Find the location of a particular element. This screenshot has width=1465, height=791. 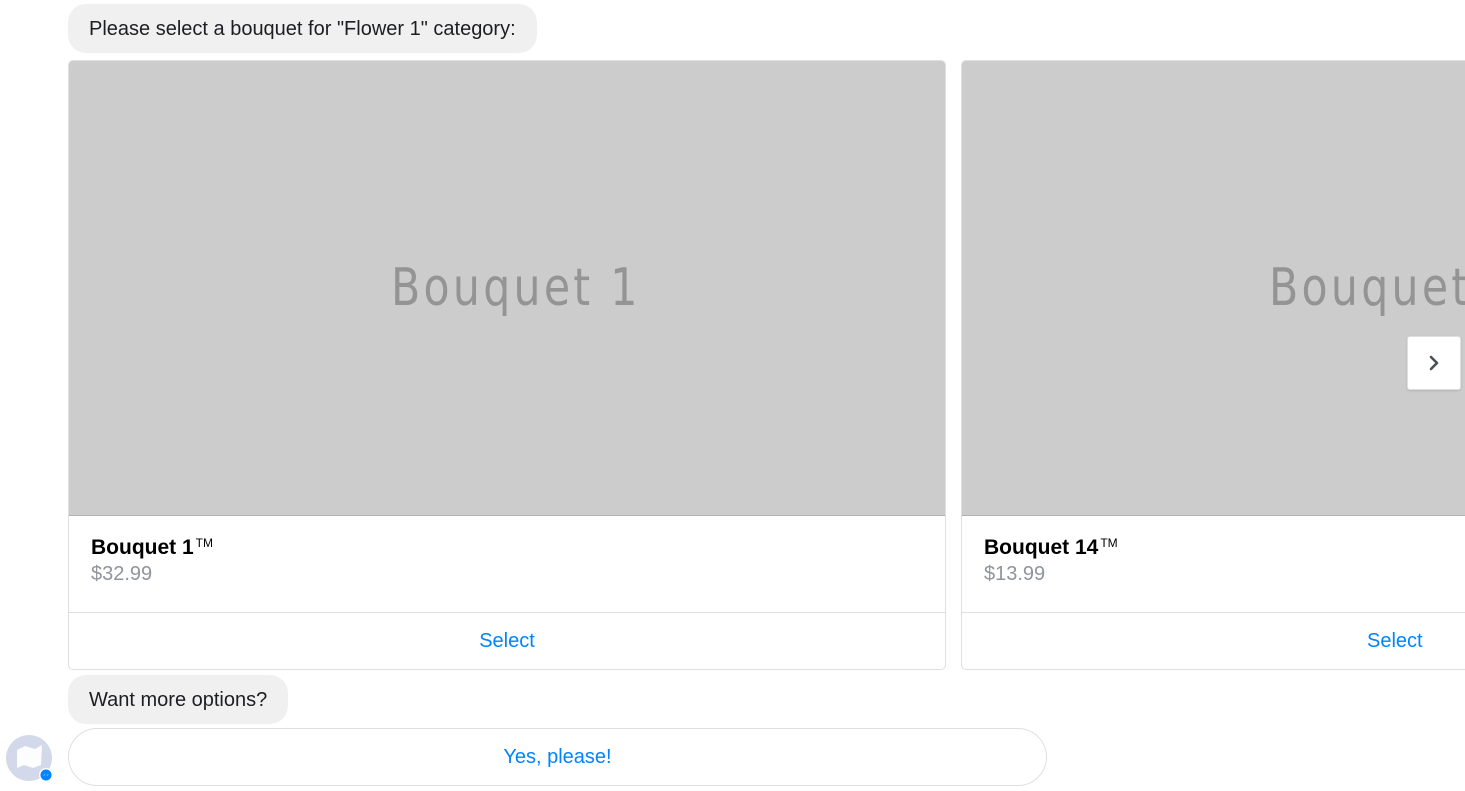

bot-message-bubble: Want more options? is located at coordinates (178, 699).